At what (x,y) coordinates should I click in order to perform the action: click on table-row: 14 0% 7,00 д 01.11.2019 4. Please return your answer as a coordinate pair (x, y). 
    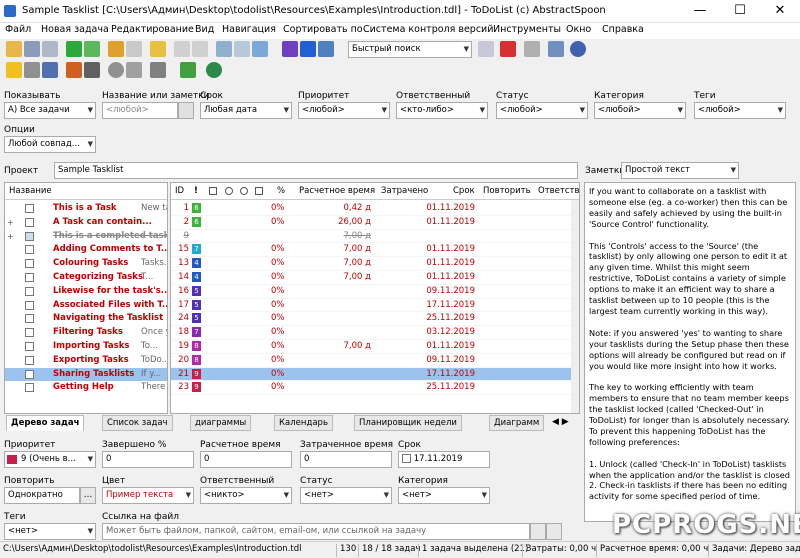
    Looking at the image, I should click on (375, 278).